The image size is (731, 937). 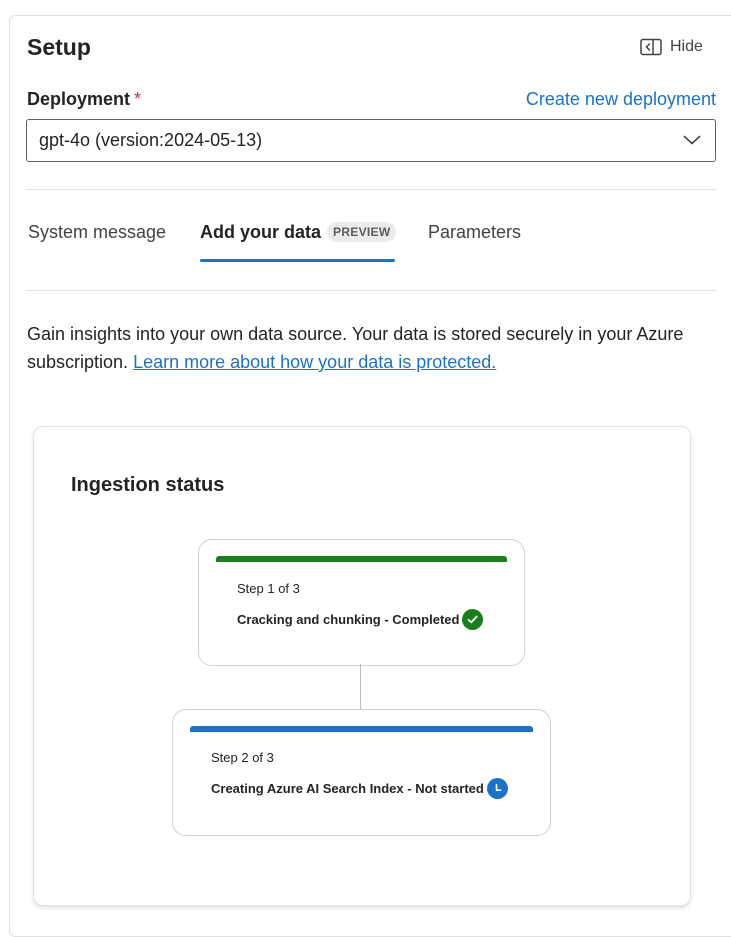 I want to click on tab-add-your-data-label: Add your data, so click(x=261, y=232).